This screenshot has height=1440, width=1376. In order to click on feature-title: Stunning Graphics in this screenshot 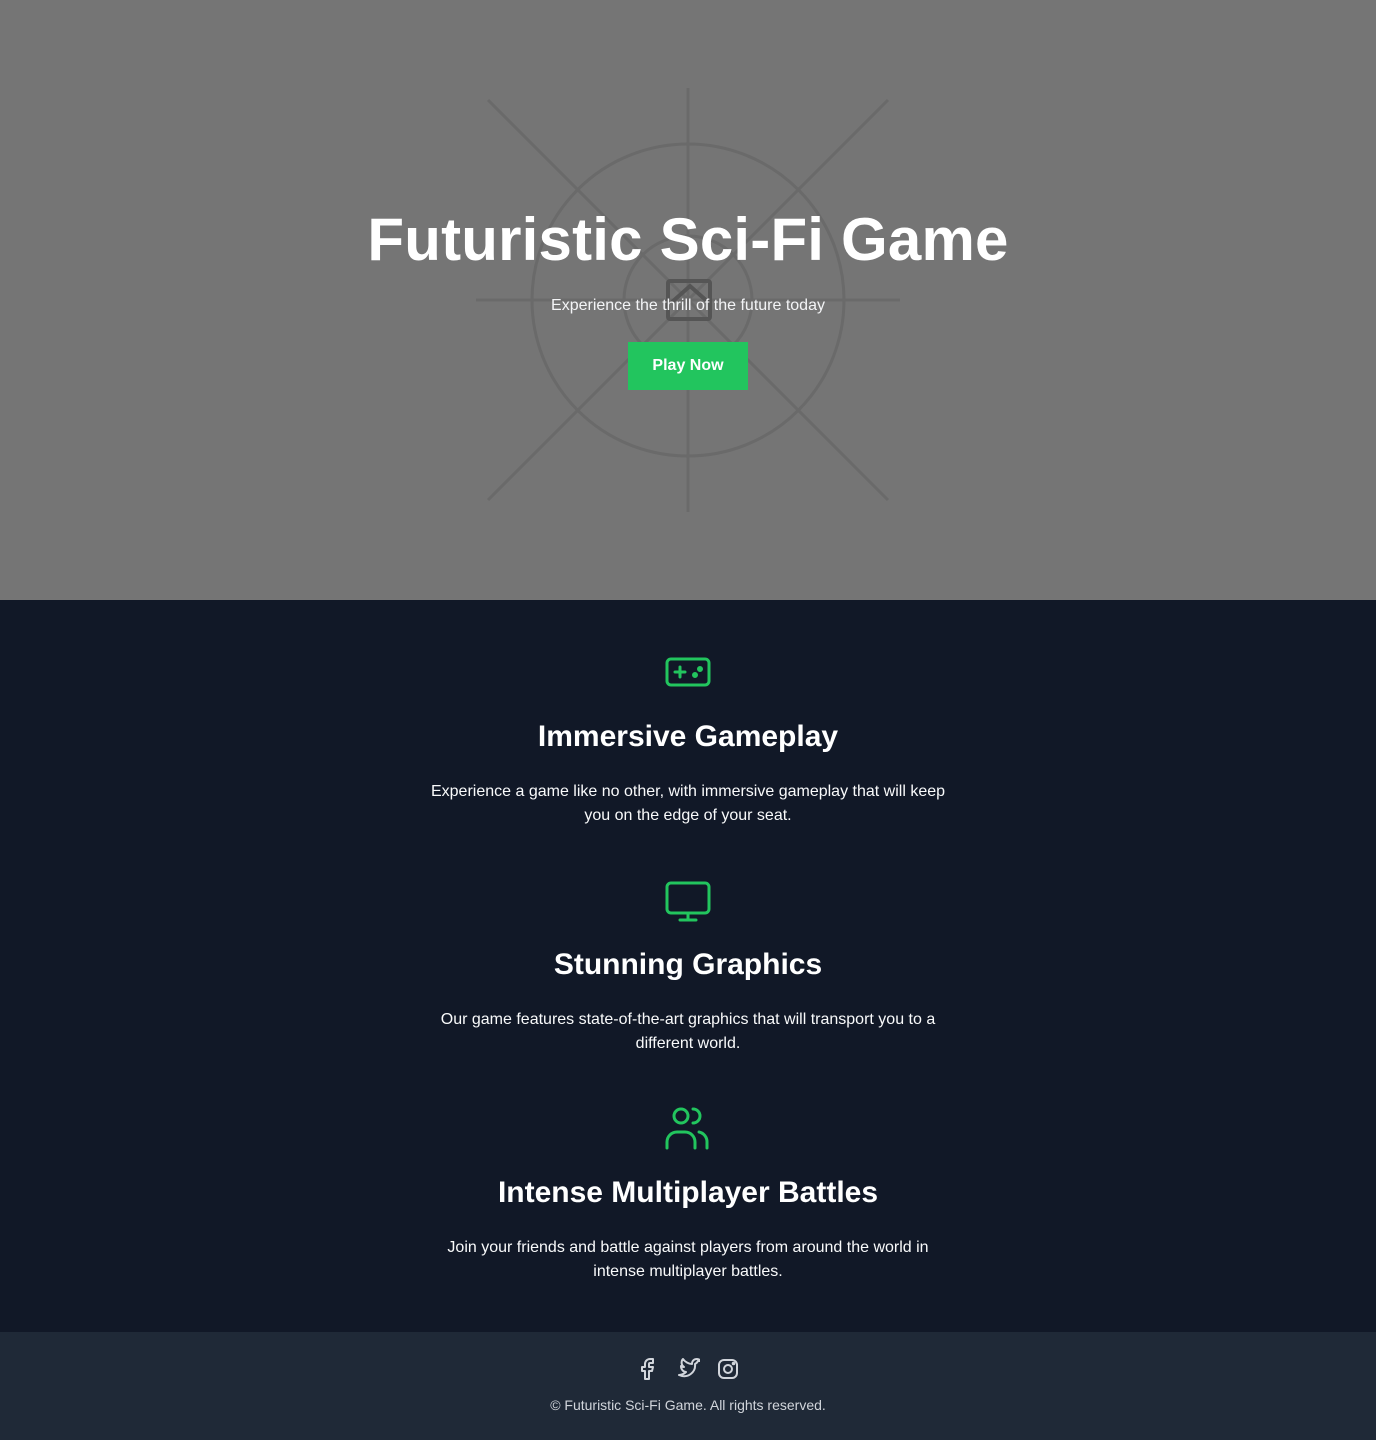, I will do `click(688, 964)`.